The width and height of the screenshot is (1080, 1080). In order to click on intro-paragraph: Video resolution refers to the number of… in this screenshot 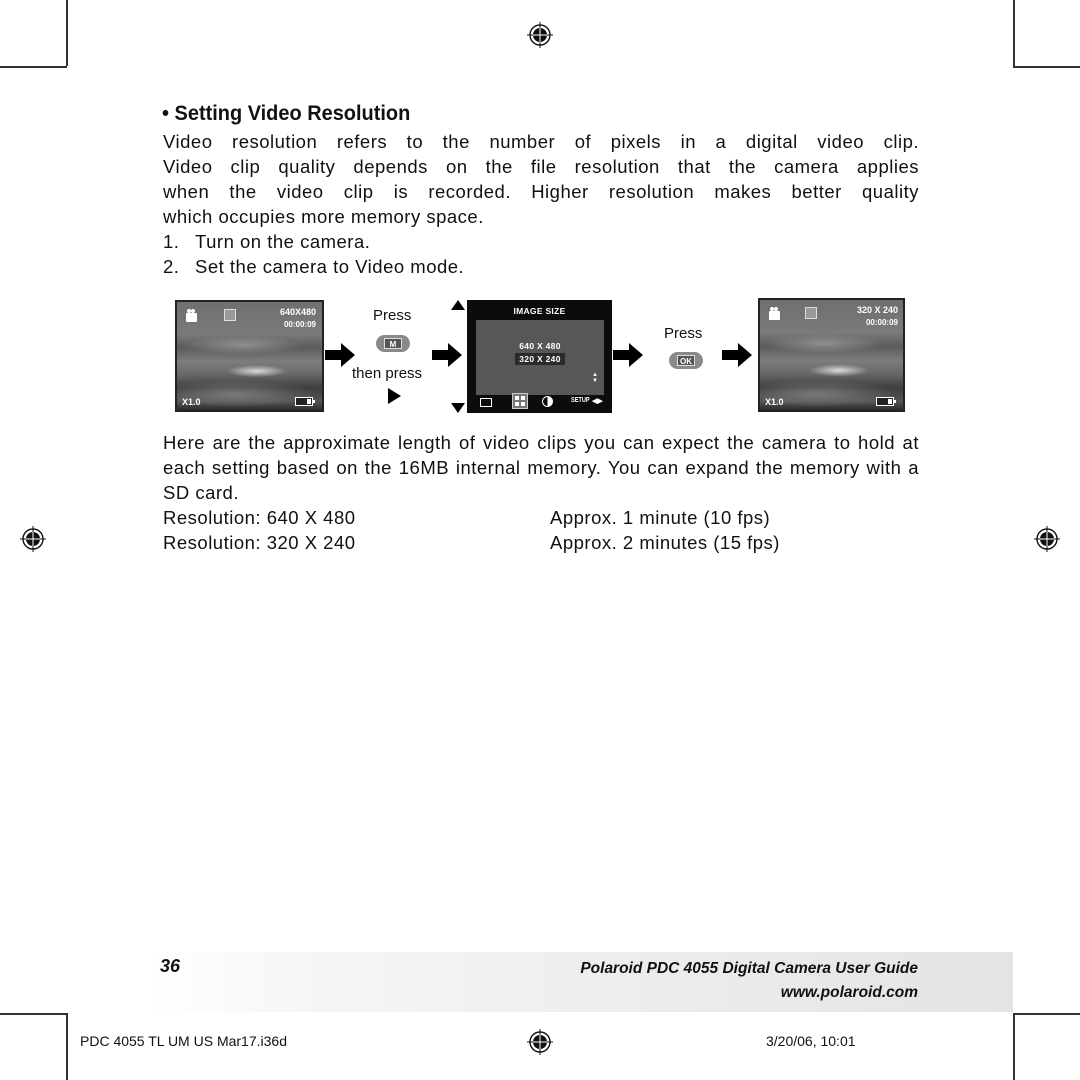, I will do `click(541, 179)`.